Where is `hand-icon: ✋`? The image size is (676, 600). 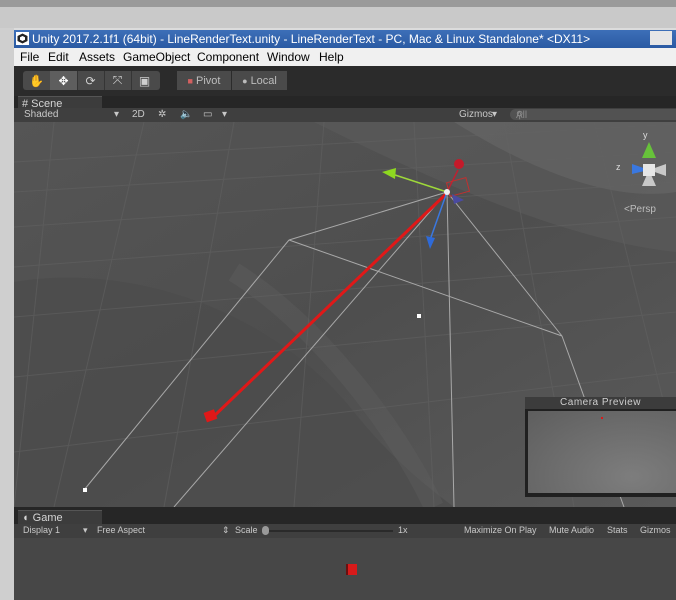 hand-icon: ✋ is located at coordinates (36, 80).